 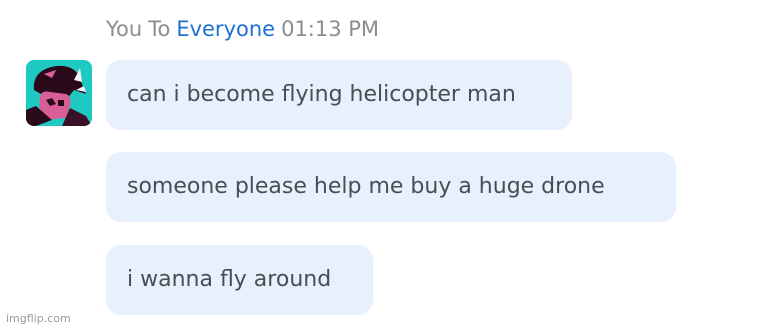 I want to click on message-text: can i become flying helicopter man, so click(x=321, y=94).